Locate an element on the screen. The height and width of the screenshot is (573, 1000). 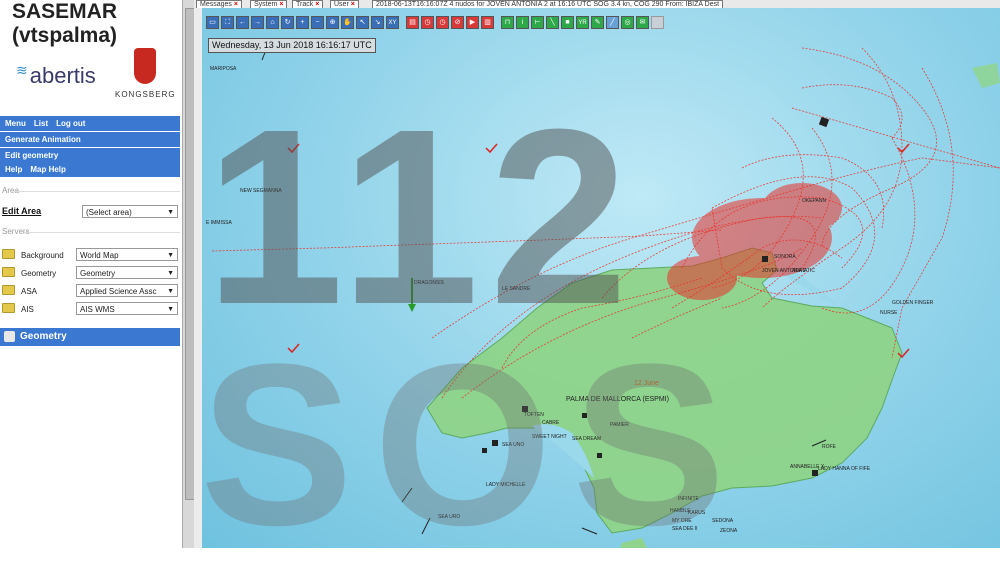
vessel-label: ROFE is located at coordinates (829, 447).